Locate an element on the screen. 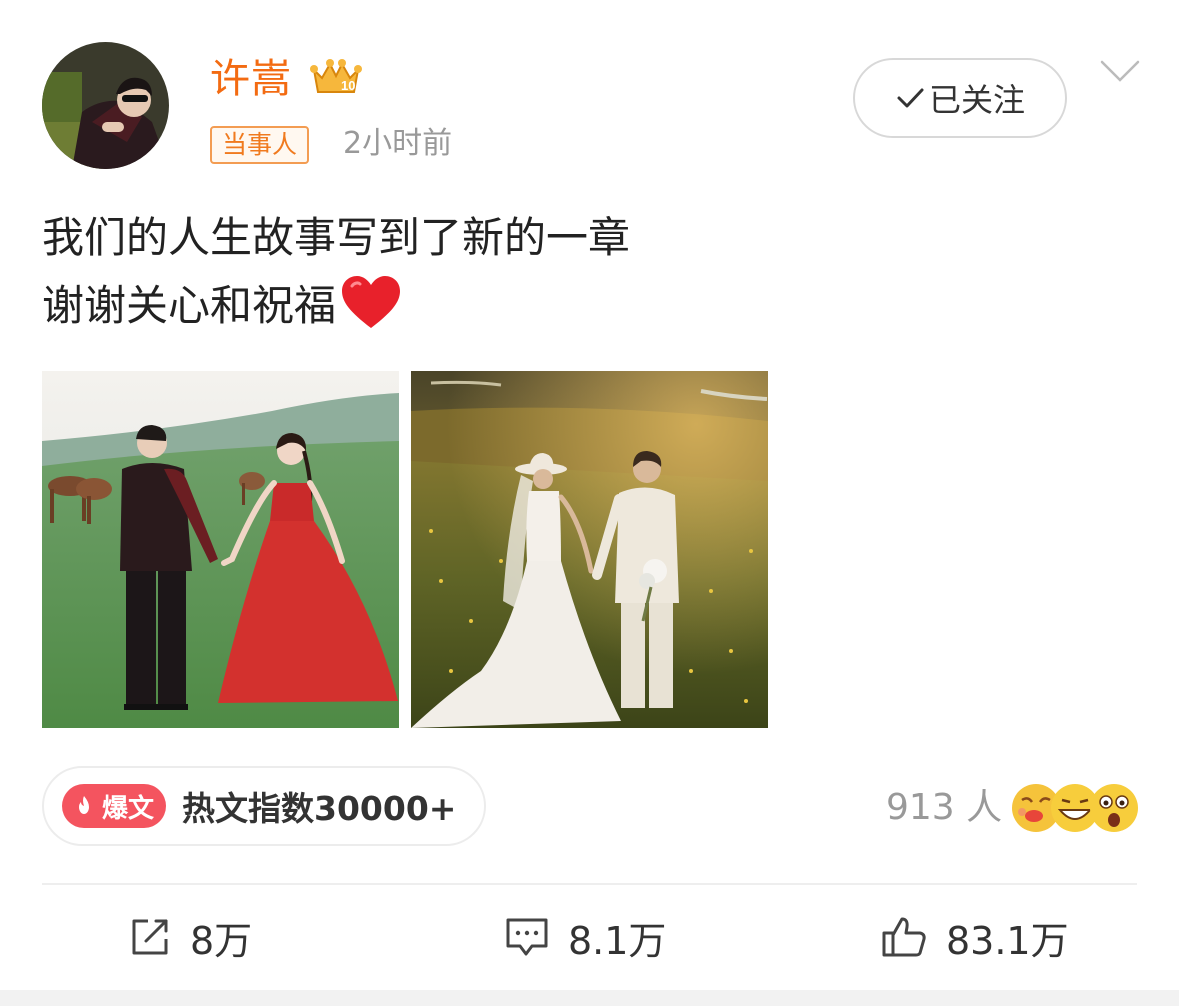 The width and height of the screenshot is (1179, 1006). follow-button: 已关注 is located at coordinates (960, 98).